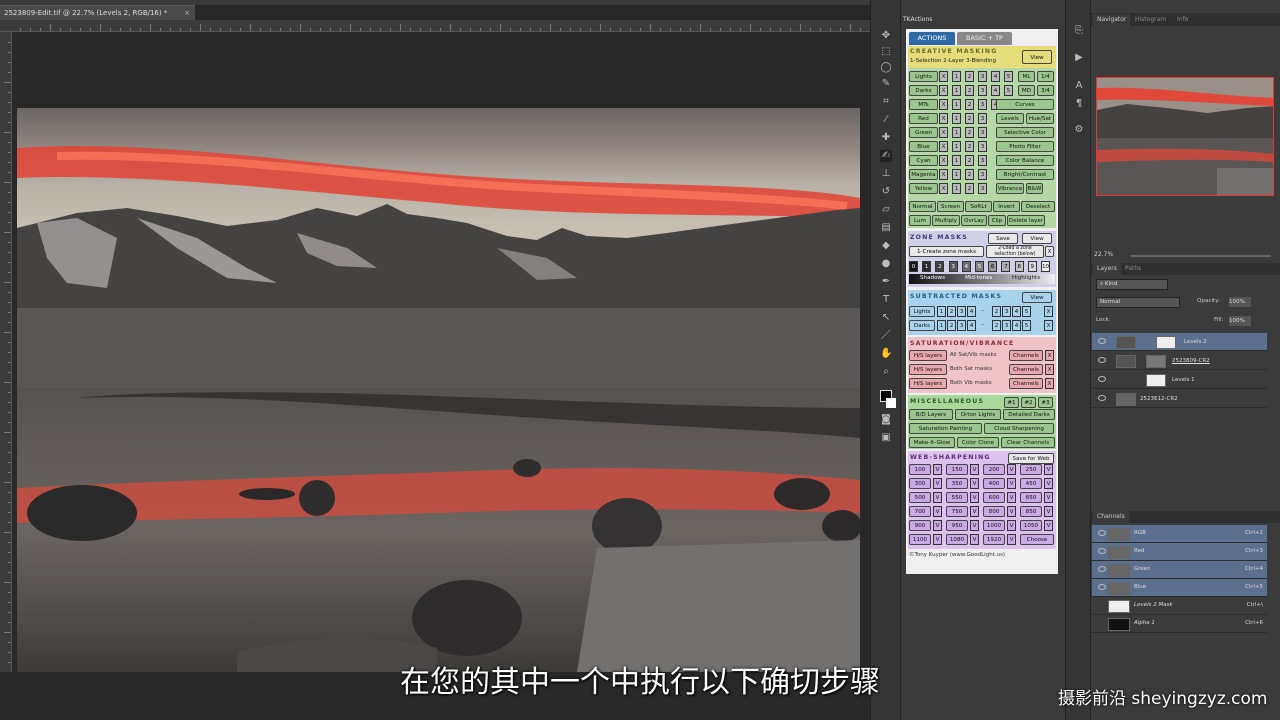 The height and width of the screenshot is (720, 1280). I want to click on brush-tool-icon: ✍, so click(886, 156).